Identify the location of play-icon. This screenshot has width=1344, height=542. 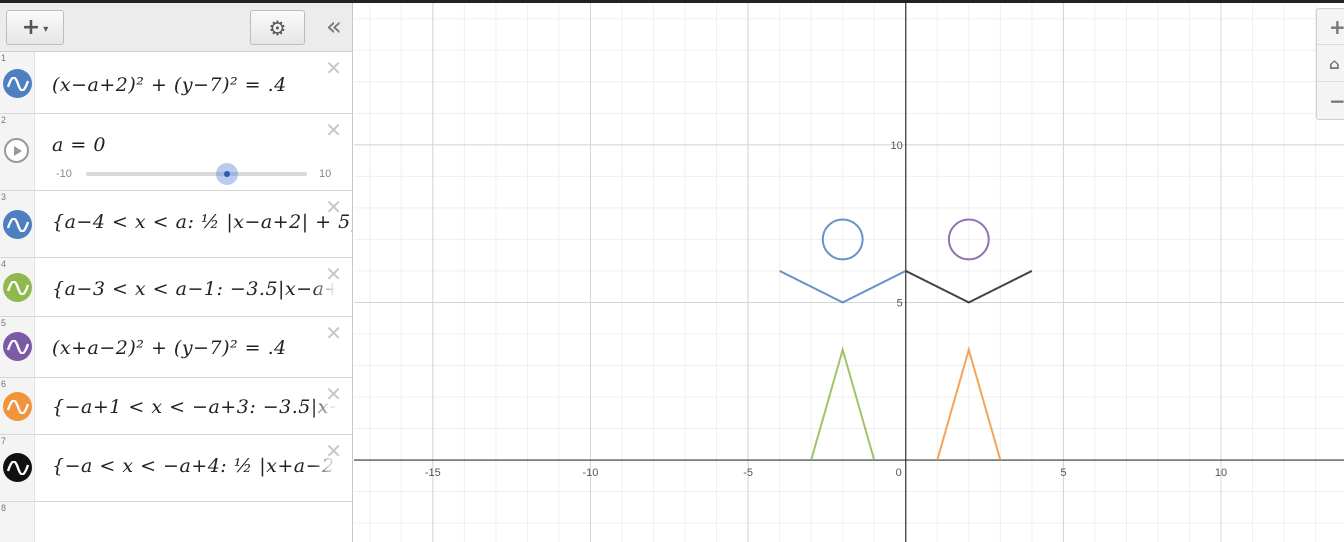
(16, 150).